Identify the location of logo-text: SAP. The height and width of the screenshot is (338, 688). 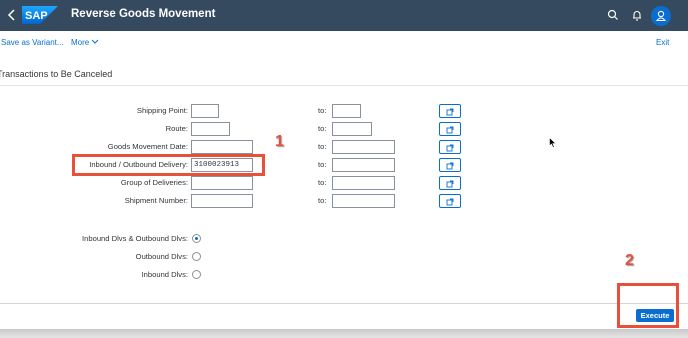
(36, 16).